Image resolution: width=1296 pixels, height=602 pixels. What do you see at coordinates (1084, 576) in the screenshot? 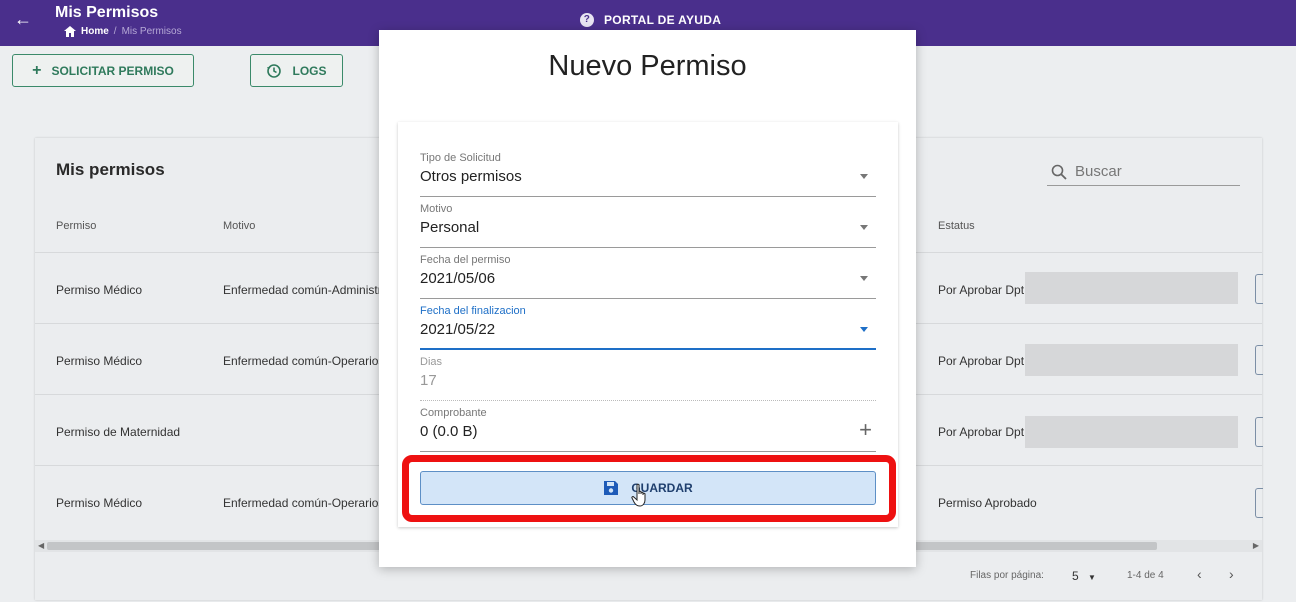
I see `rows-per-page-select: 5 ▼` at bounding box center [1084, 576].